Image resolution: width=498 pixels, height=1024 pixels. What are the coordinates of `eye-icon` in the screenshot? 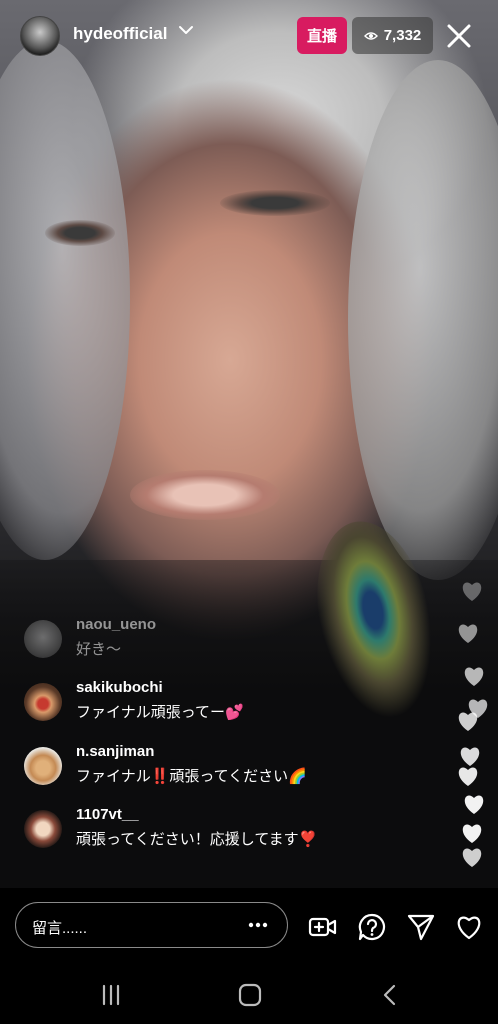 It's located at (370, 35).